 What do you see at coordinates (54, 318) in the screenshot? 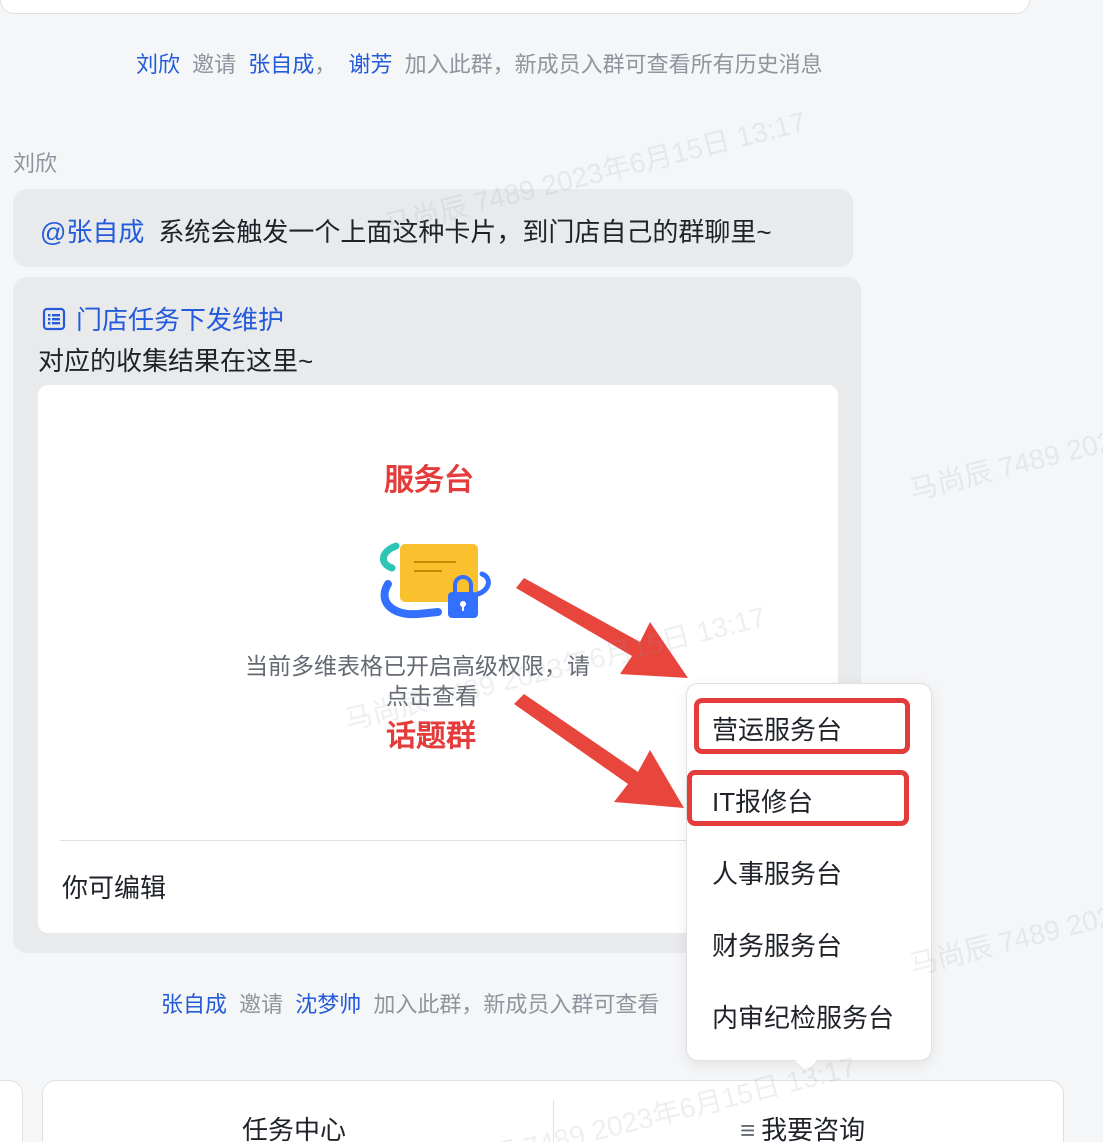
I see `document-list-icon` at bounding box center [54, 318].